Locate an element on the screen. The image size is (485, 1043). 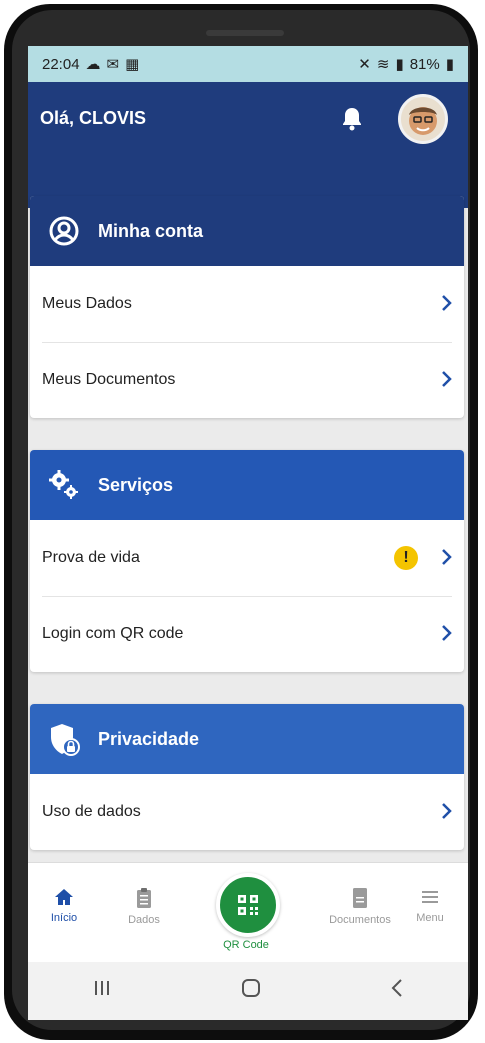
menu-item-label: Meus Dados is located at coordinates (87, 303).